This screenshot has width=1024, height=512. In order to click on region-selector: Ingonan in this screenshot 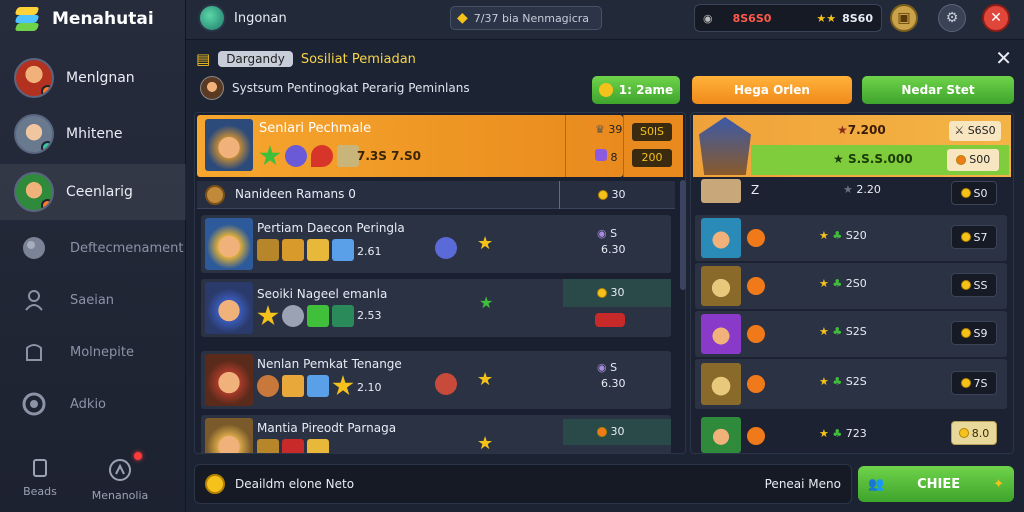, I will do `click(242, 18)`.